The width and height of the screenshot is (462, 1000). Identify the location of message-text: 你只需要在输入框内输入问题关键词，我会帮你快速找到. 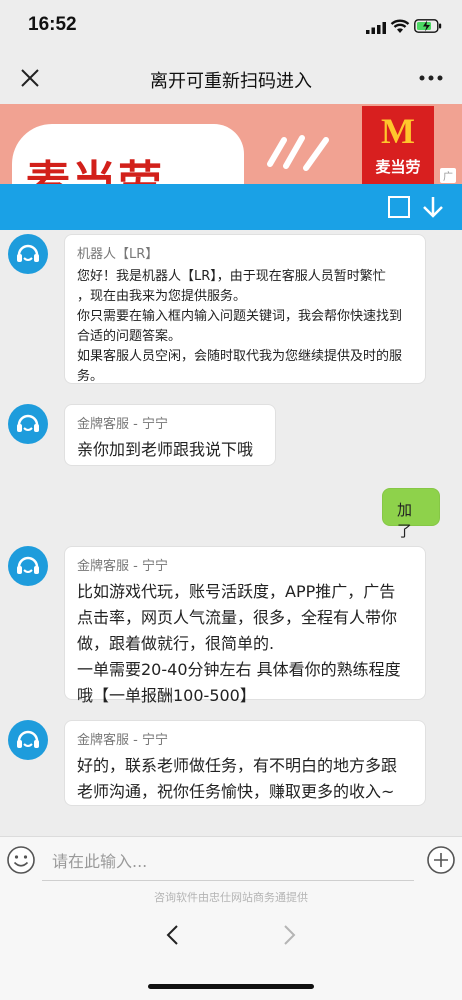
(240, 316).